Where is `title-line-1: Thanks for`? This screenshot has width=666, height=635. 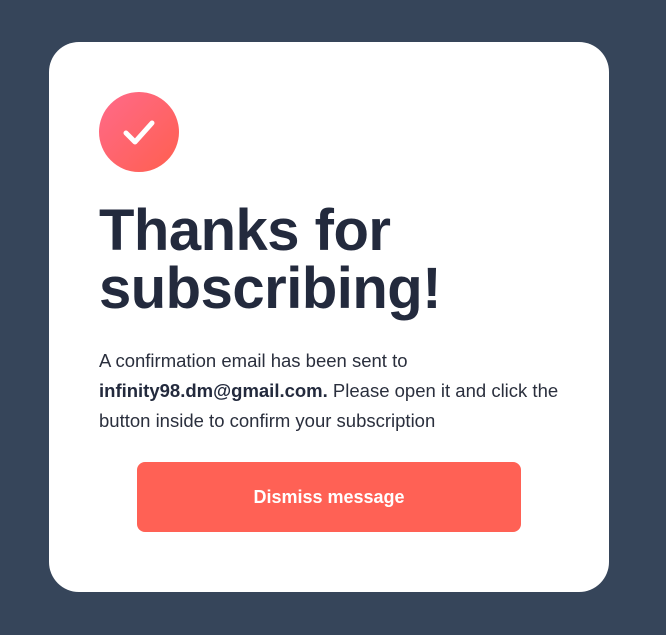 title-line-1: Thanks for is located at coordinates (245, 230).